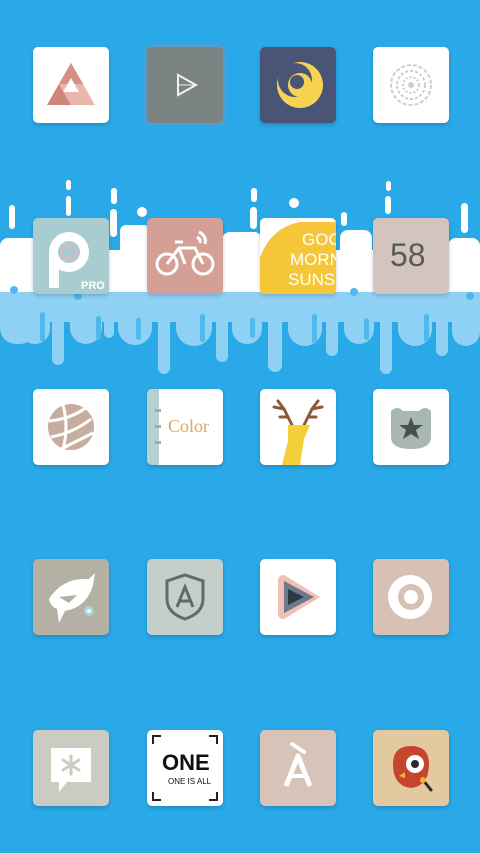 This screenshot has height=853, width=480. I want to click on pro-label: PRO, so click(93, 286).